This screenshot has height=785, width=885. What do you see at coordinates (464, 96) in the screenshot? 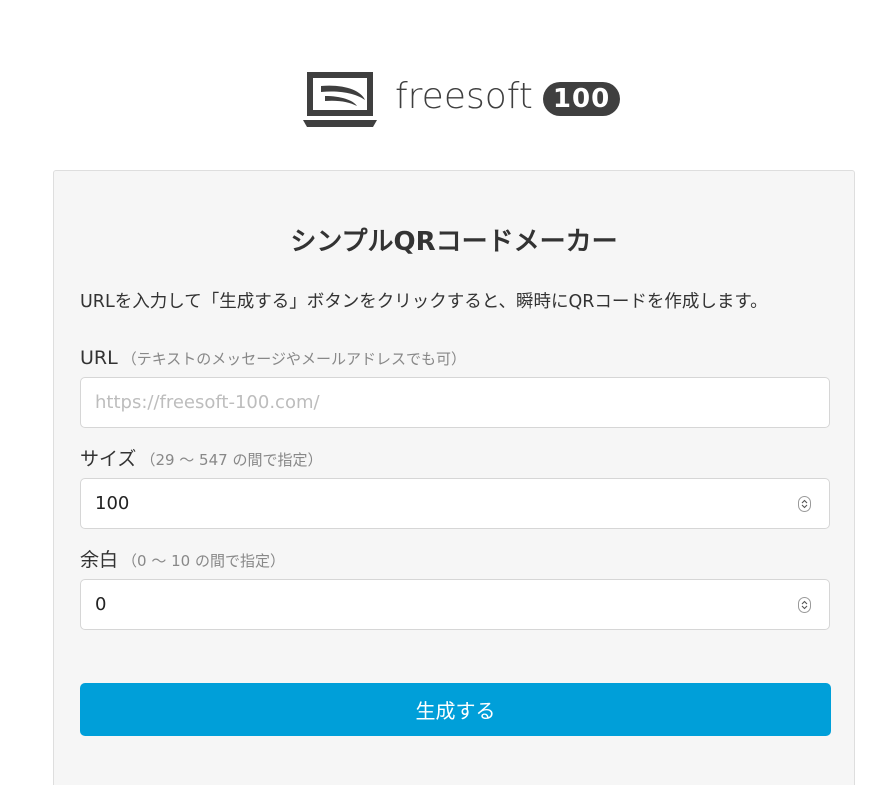
I see `logo-wordmark: freesoft` at bounding box center [464, 96].